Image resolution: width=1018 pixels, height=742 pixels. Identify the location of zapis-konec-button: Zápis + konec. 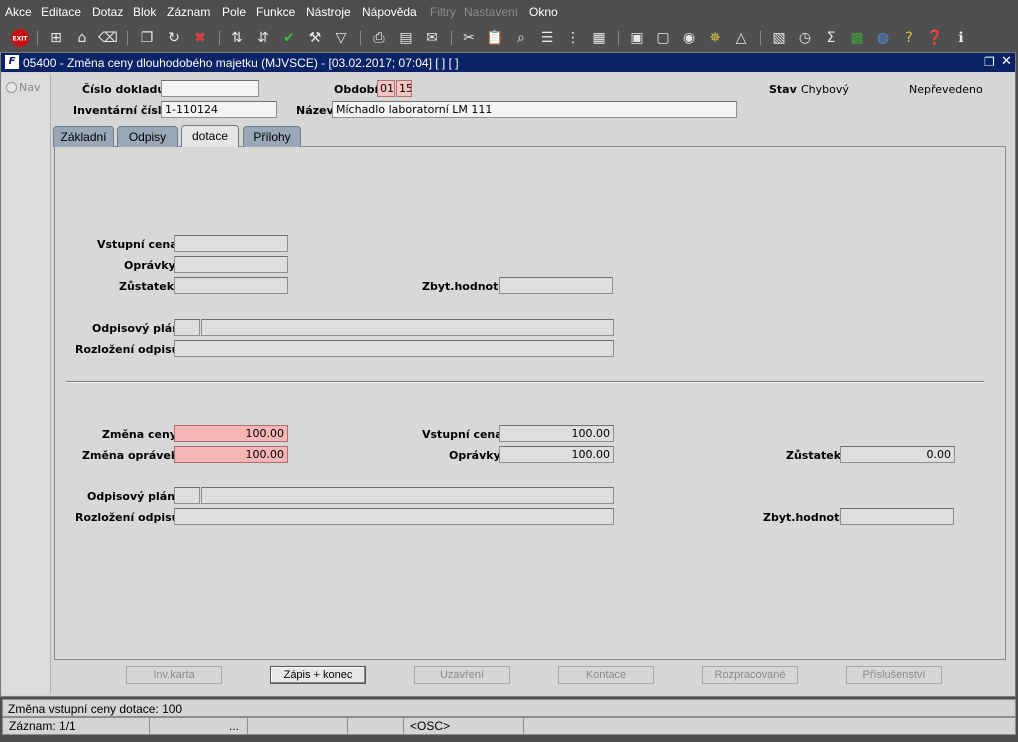
(318, 675).